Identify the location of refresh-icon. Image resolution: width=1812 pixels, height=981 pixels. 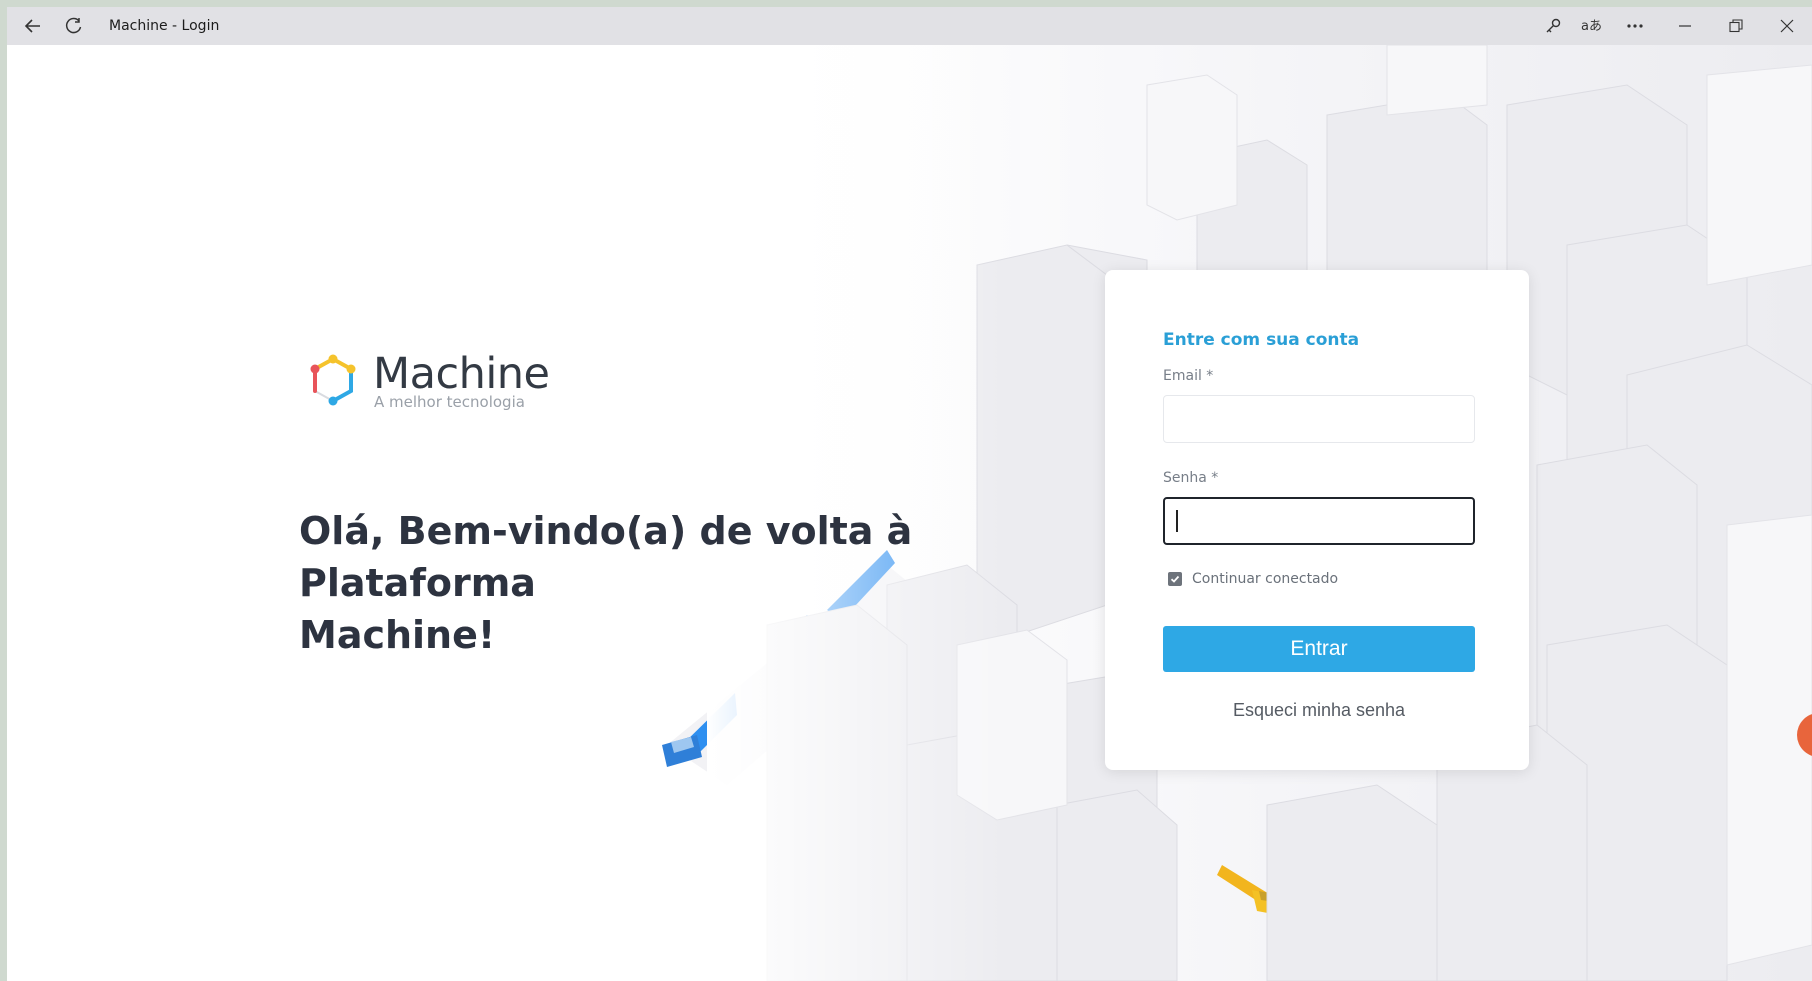
(73, 25).